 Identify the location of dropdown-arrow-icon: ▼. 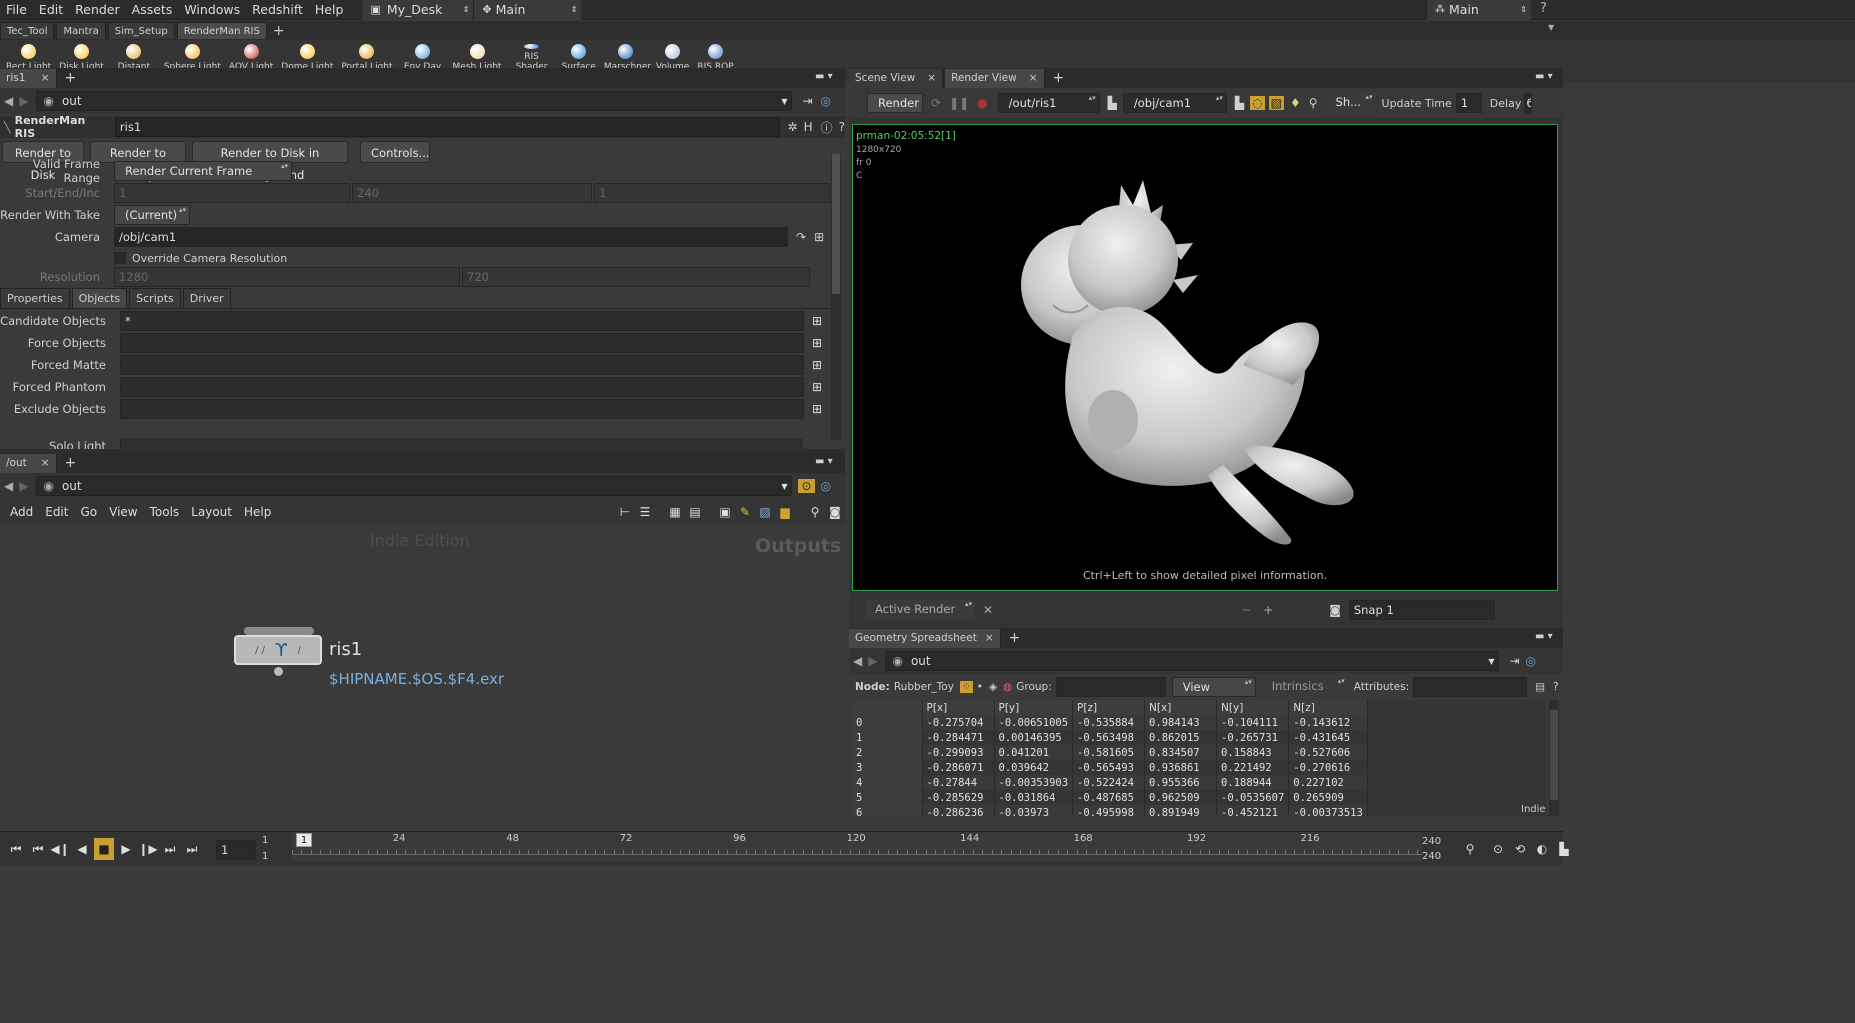
(1551, 27).